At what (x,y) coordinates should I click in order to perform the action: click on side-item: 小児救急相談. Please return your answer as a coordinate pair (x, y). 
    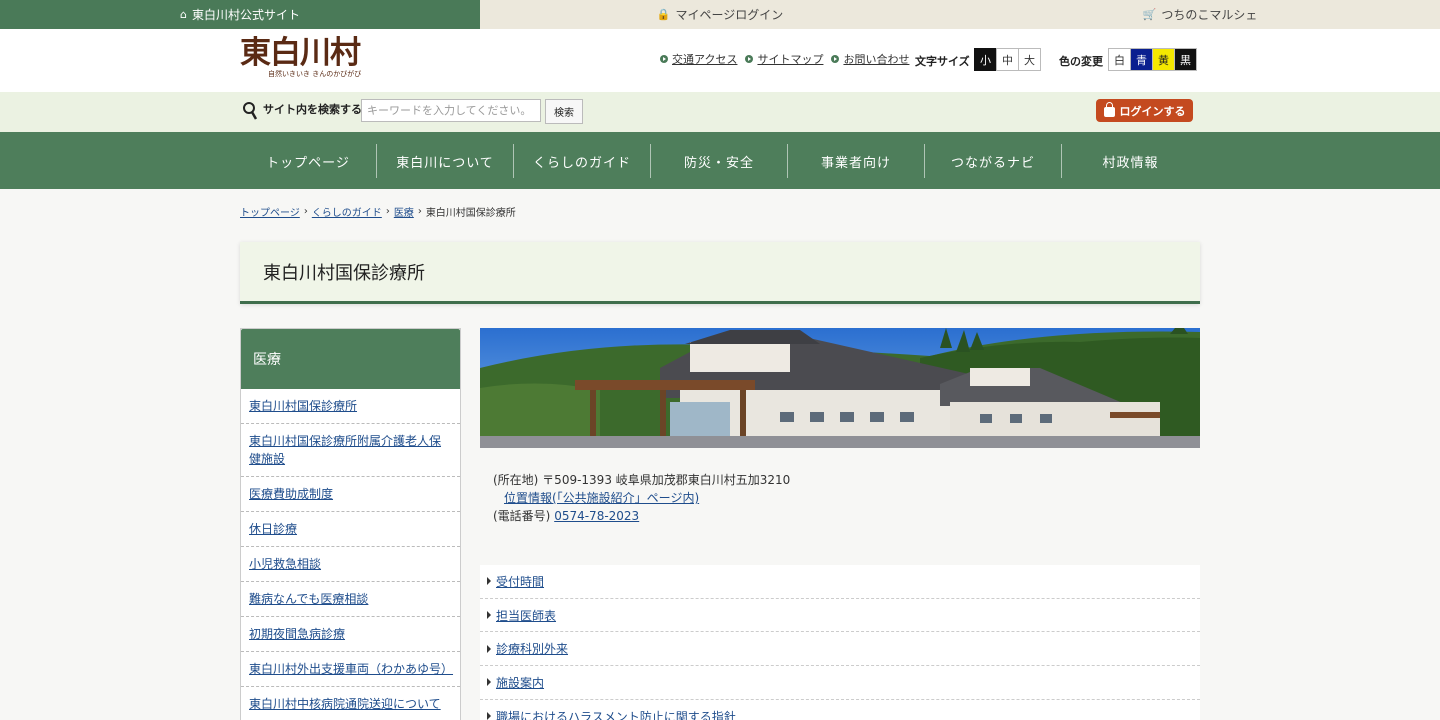
    Looking at the image, I should click on (350, 564).